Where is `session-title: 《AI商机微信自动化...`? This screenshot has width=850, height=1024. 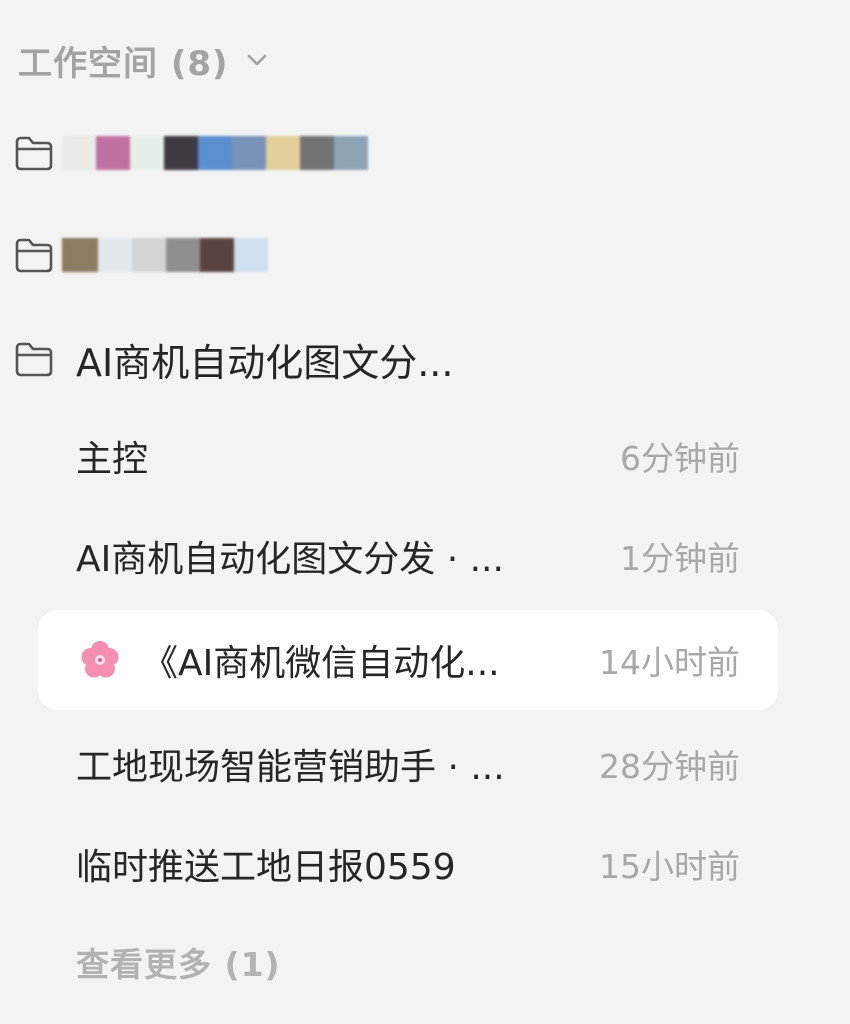 session-title: 《AI商机微信自动化... is located at coordinates (321, 663).